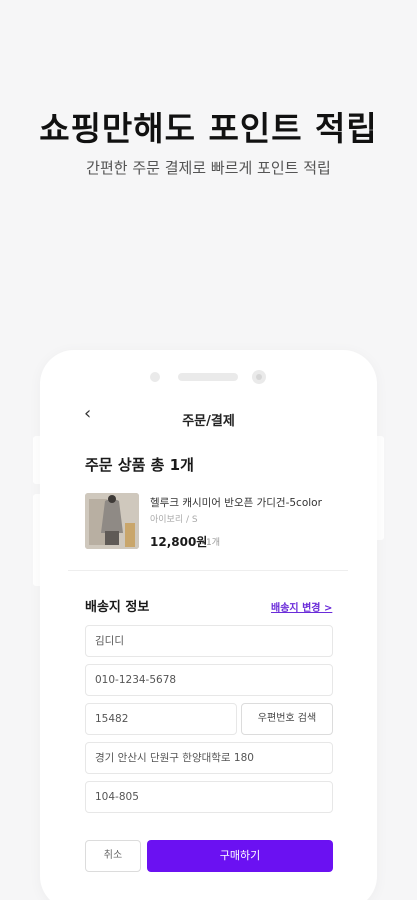 This screenshot has width=417, height=900. I want to click on zip-code-field: 15482, so click(161, 719).